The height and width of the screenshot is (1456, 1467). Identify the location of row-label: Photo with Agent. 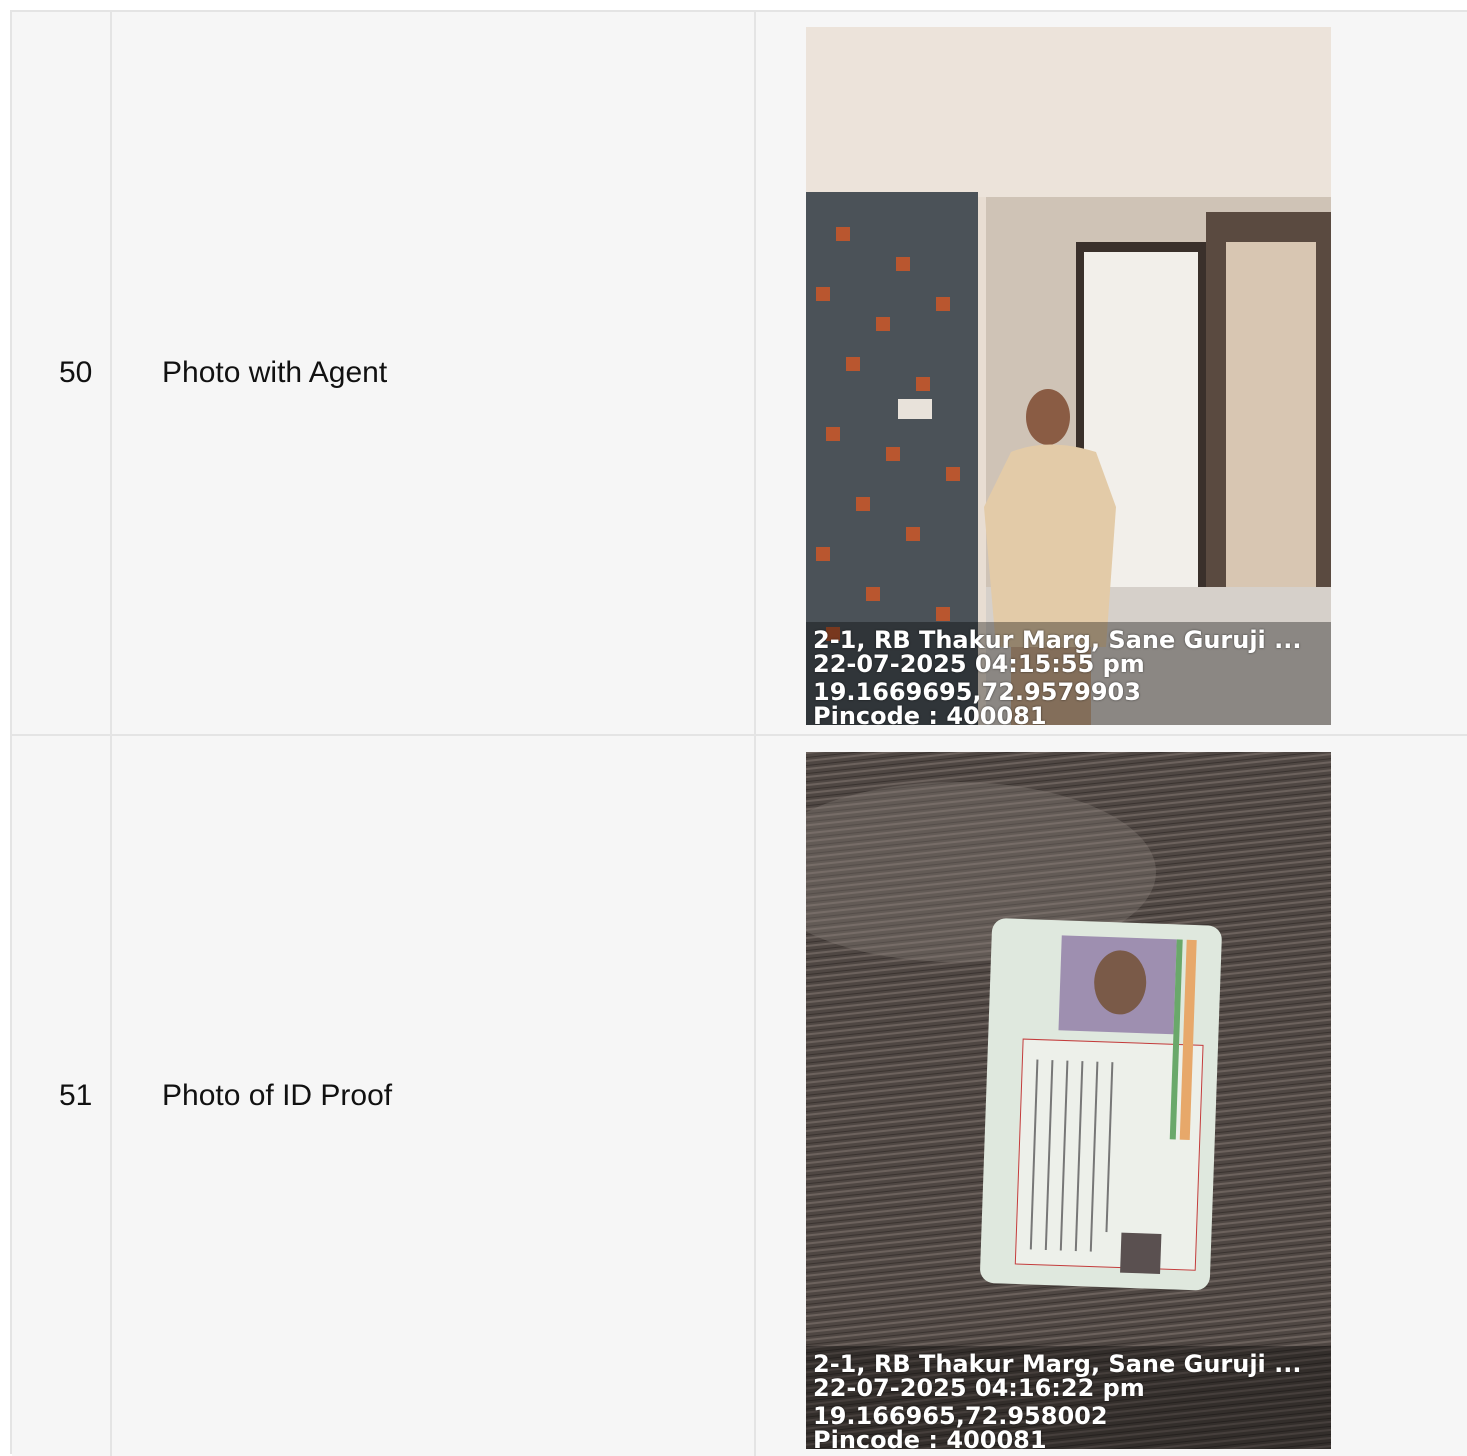
(275, 372).